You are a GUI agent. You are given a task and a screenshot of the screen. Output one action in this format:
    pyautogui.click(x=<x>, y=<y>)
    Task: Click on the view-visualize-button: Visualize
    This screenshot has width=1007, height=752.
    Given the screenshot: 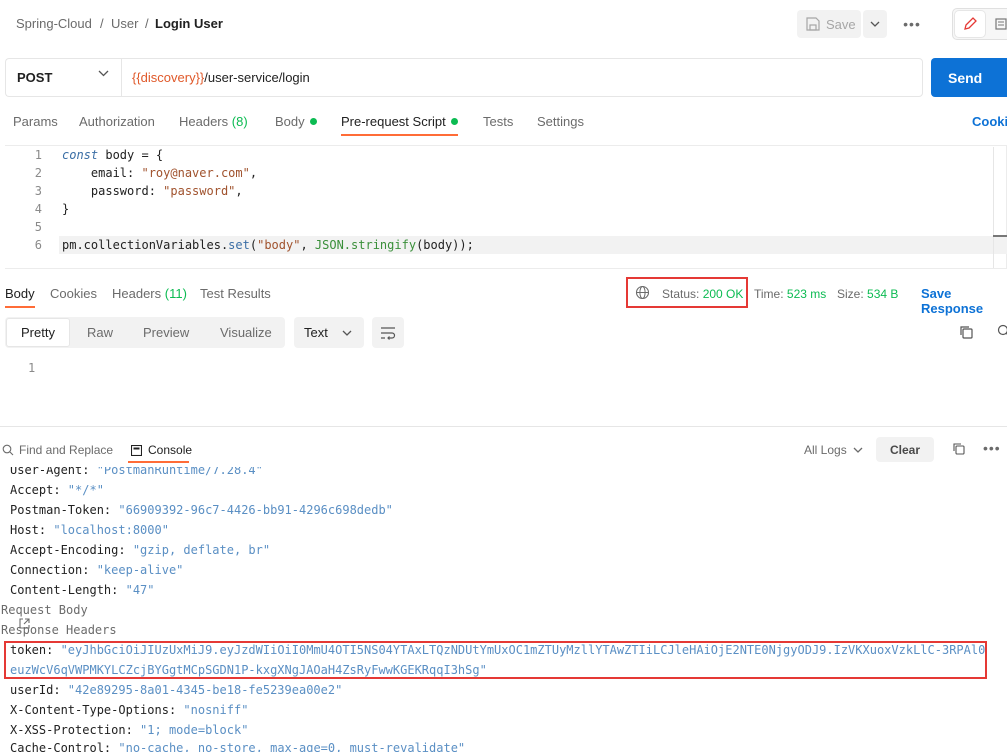 What is the action you would take?
    pyautogui.click(x=246, y=332)
    